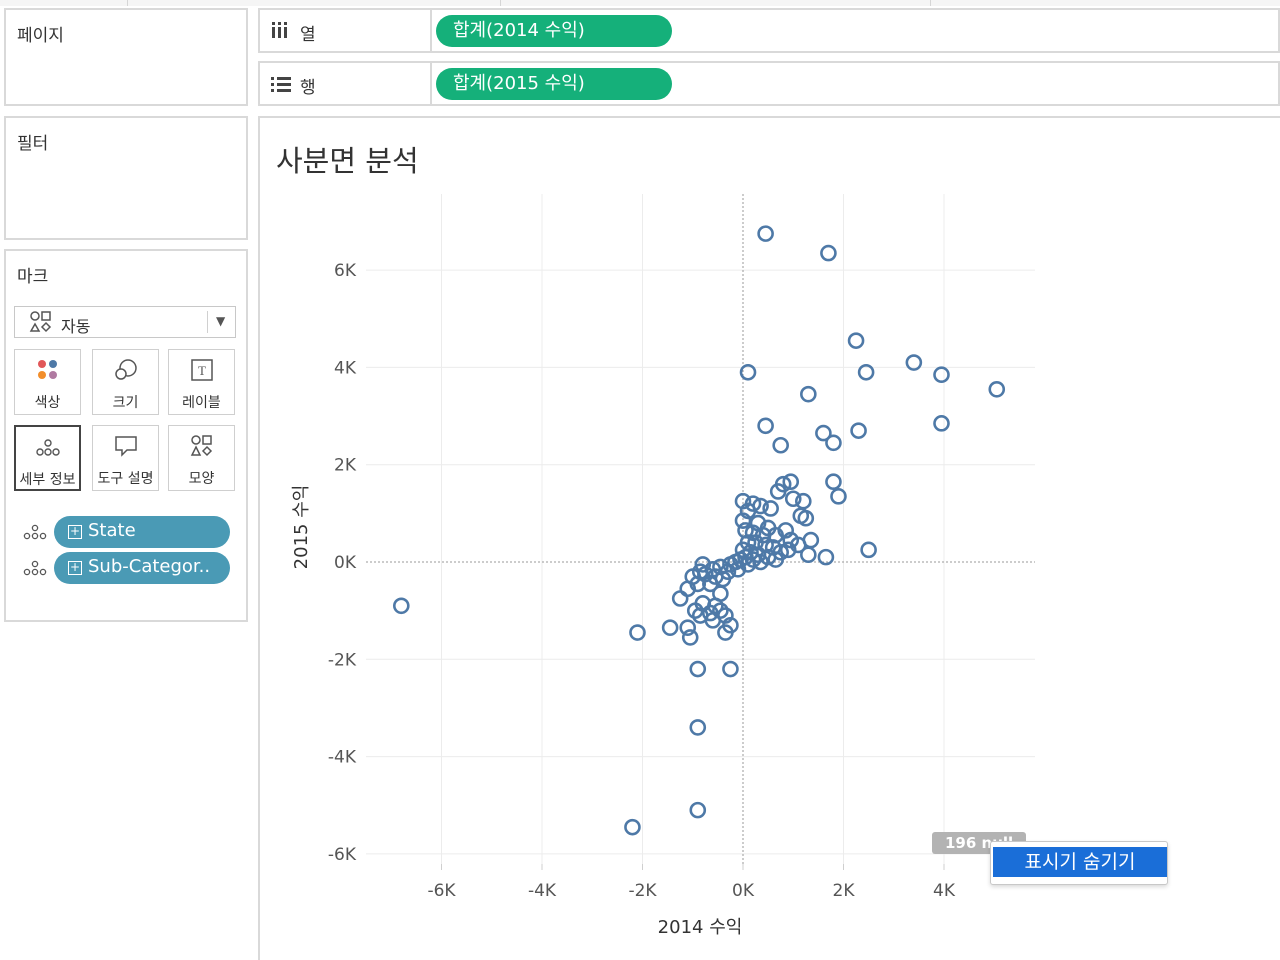 Image resolution: width=1280 pixels, height=960 pixels. What do you see at coordinates (125, 479) in the screenshot?
I see `tooltip-button-label: 도구 설명` at bounding box center [125, 479].